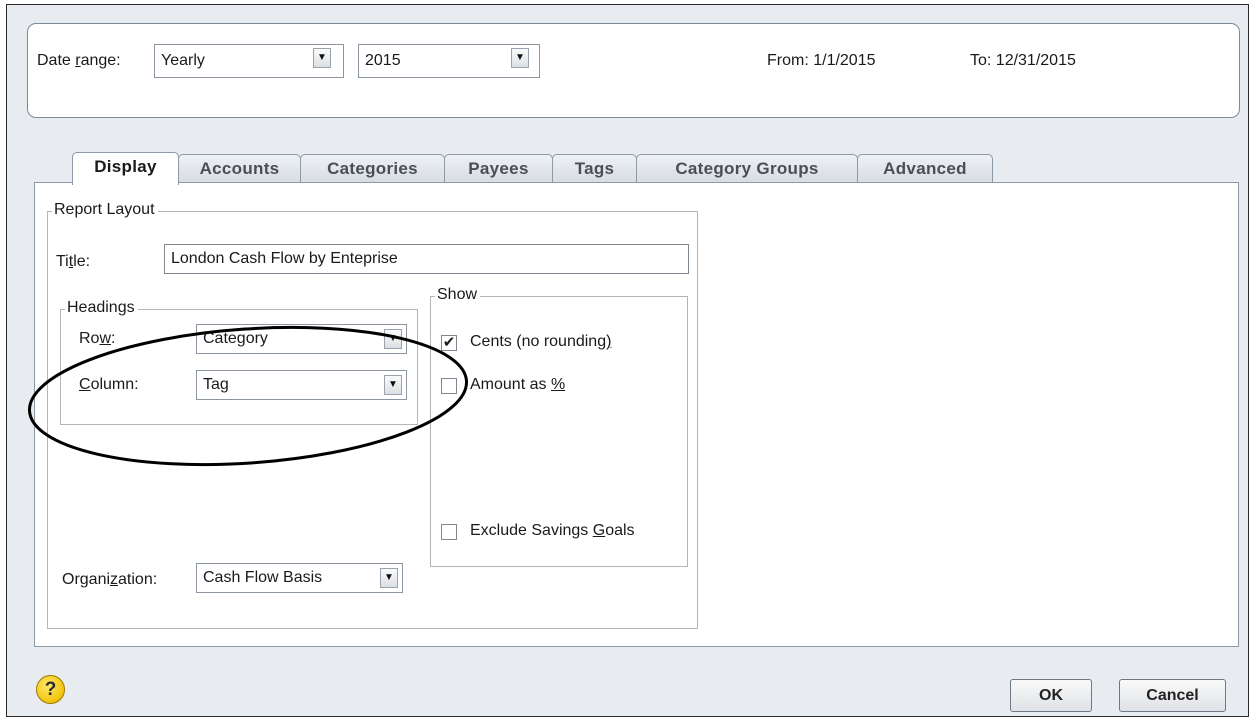  I want to click on tab-accounts: Accounts, so click(239, 169).